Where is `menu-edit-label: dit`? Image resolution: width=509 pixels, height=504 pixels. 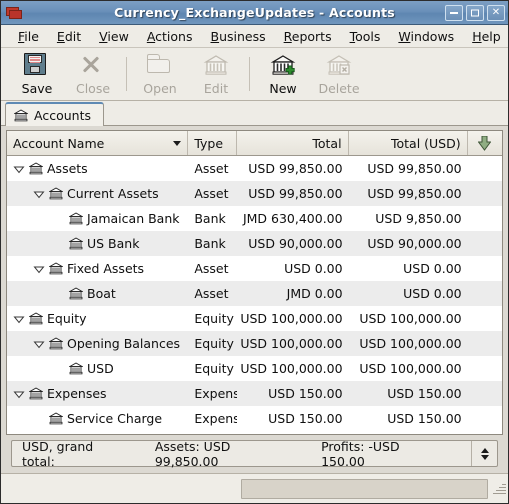
menu-edit-label: dit is located at coordinates (73, 36).